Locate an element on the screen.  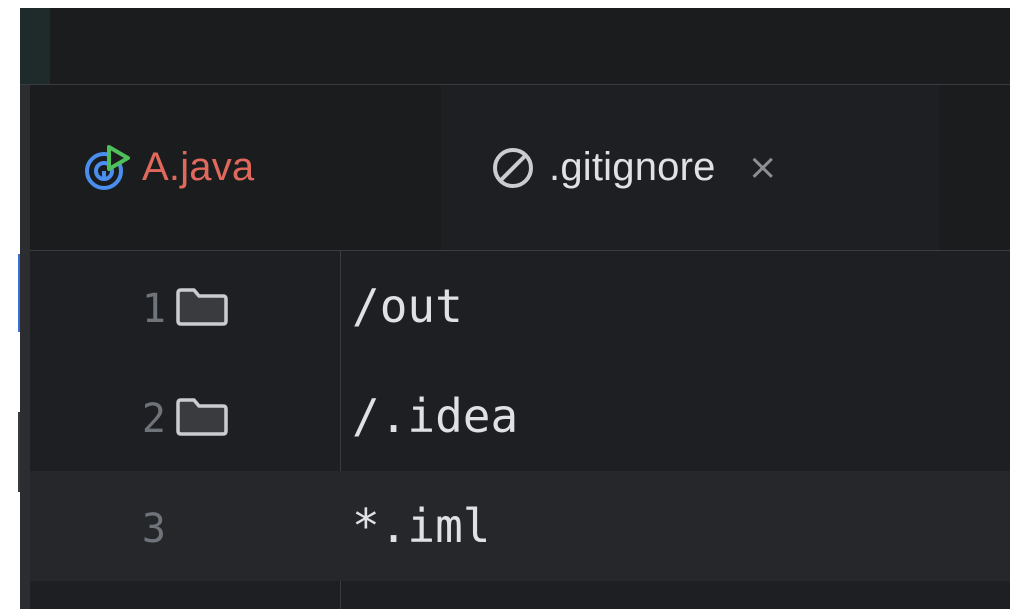
close-icon: × is located at coordinates (763, 167).